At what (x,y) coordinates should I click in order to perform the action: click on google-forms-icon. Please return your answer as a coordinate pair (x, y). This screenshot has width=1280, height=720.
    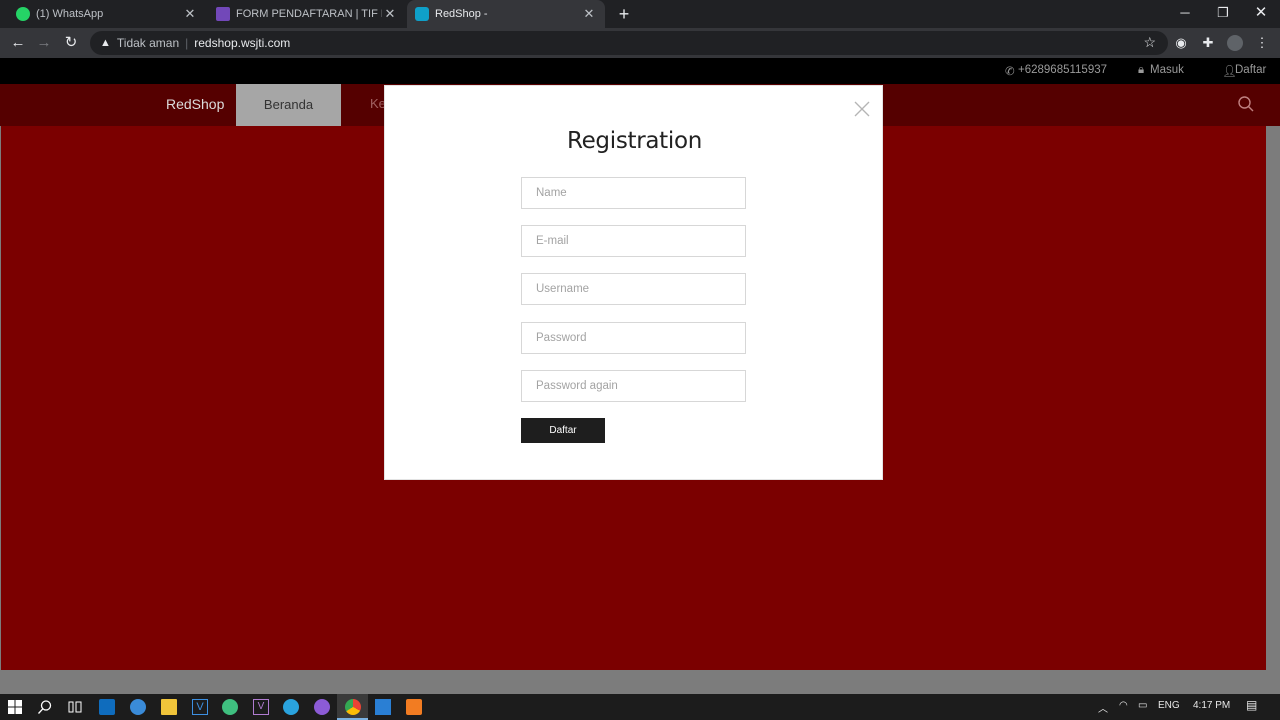
    Looking at the image, I should click on (223, 14).